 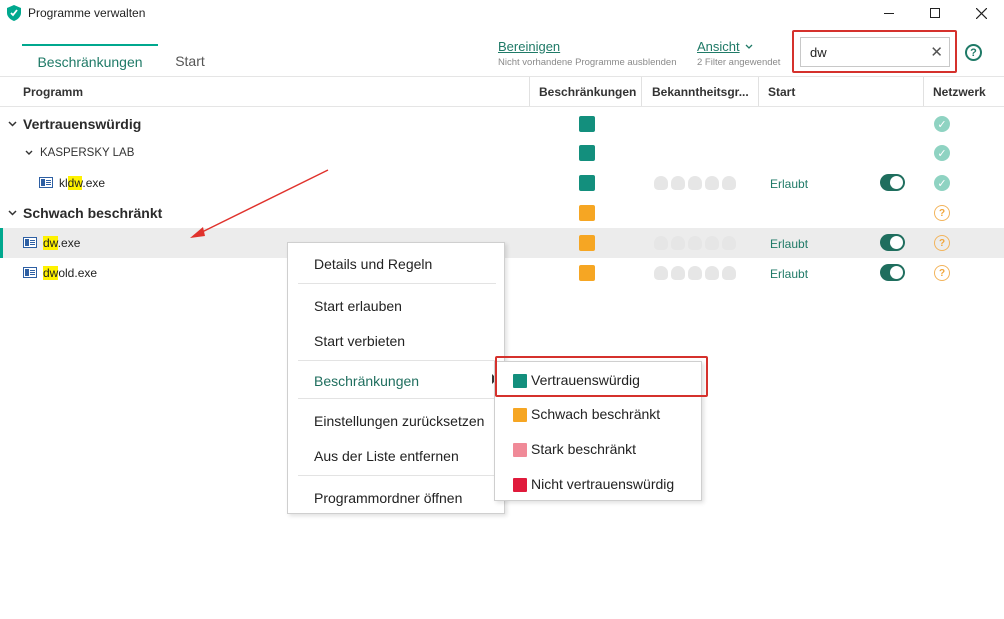 I want to click on column-header-restrictions: Beschränkungen, so click(x=587, y=92).